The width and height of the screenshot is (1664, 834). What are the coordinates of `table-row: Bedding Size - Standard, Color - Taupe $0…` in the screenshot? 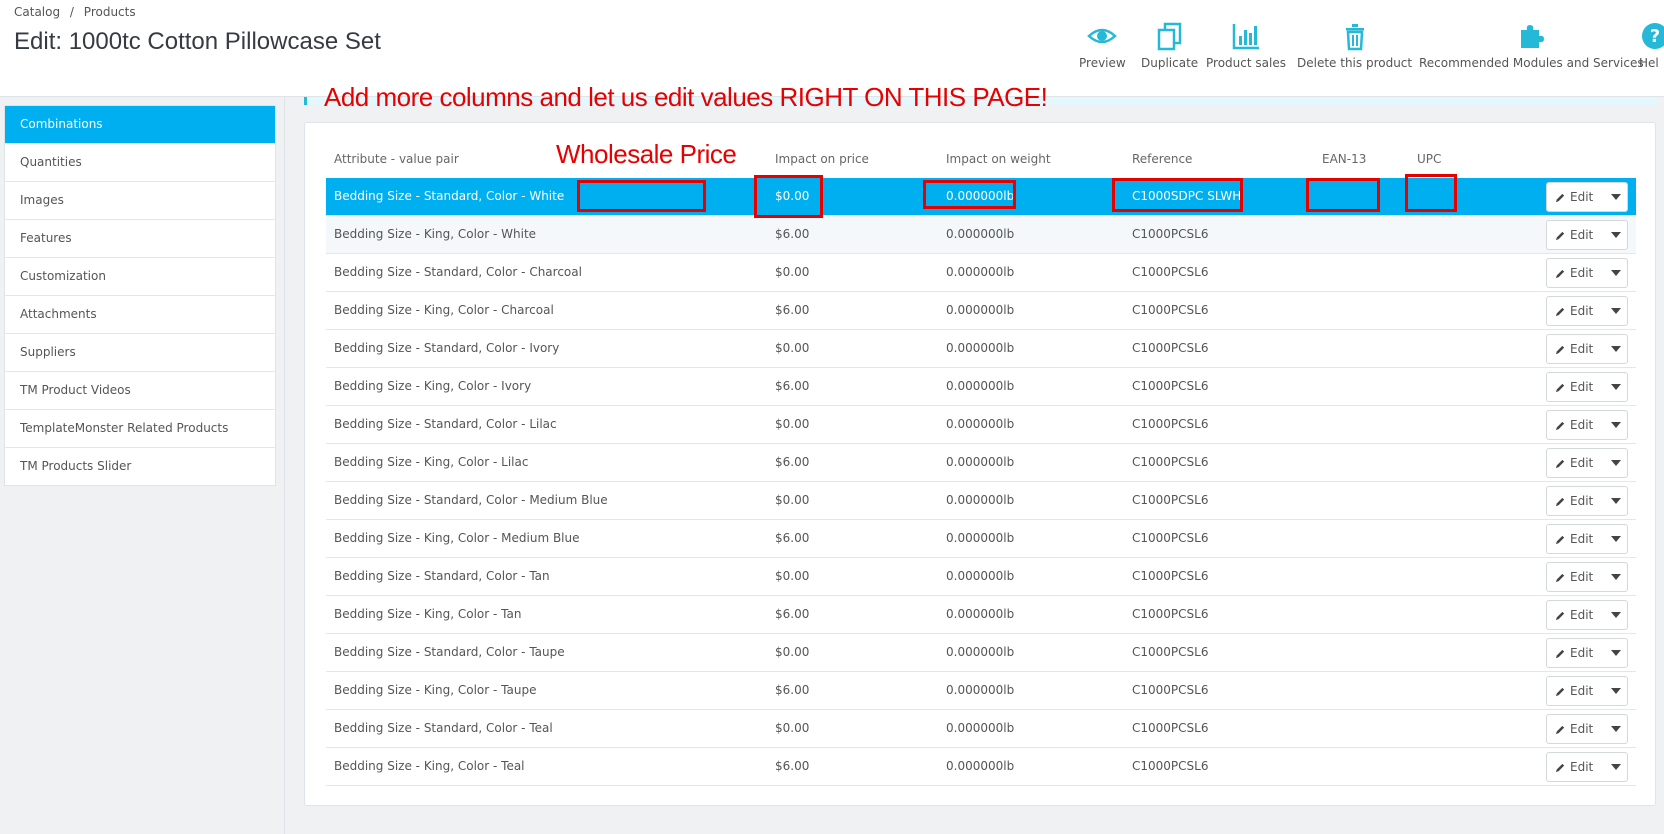 It's located at (981, 653).